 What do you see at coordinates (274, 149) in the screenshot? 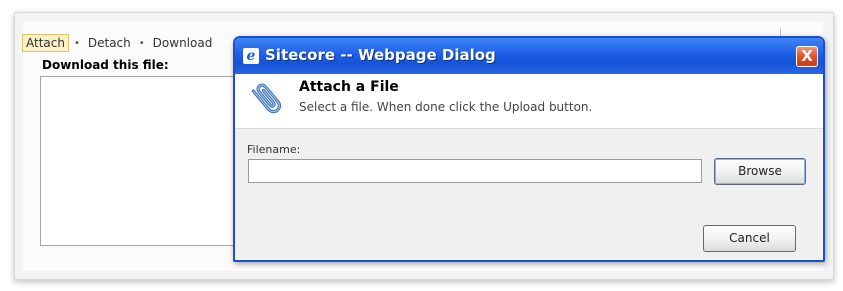
I see `filename-label: Filename:` at bounding box center [274, 149].